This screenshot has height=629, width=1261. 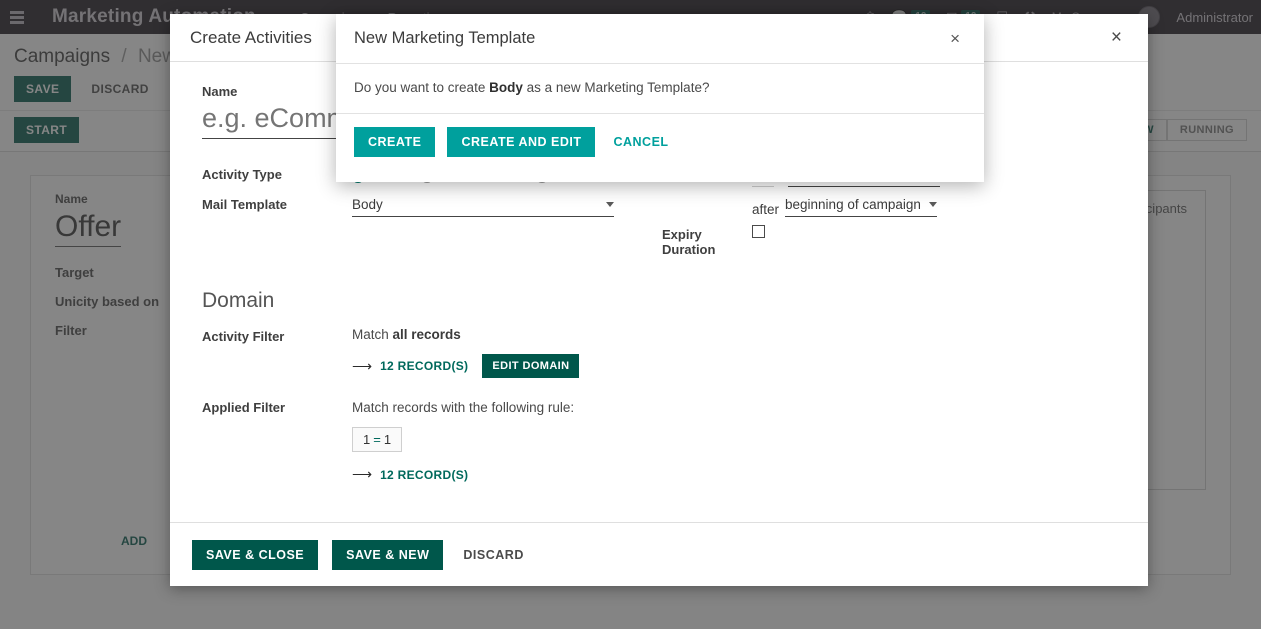 What do you see at coordinates (531, 366) in the screenshot?
I see `edit-domain-button: EDIT DOMAIN` at bounding box center [531, 366].